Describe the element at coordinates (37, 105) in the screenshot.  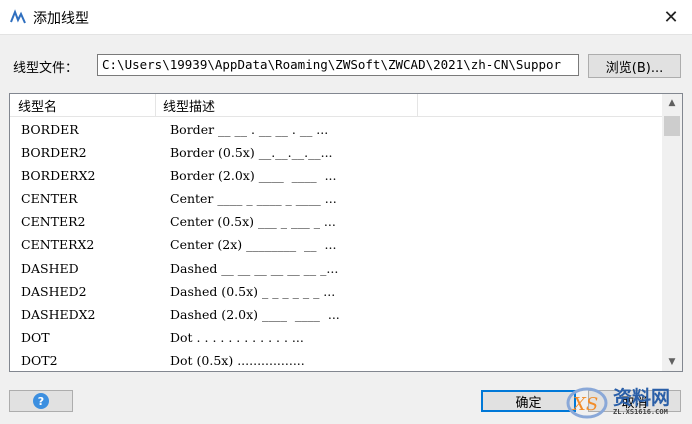
I see `column-header-name: 线型名` at that location.